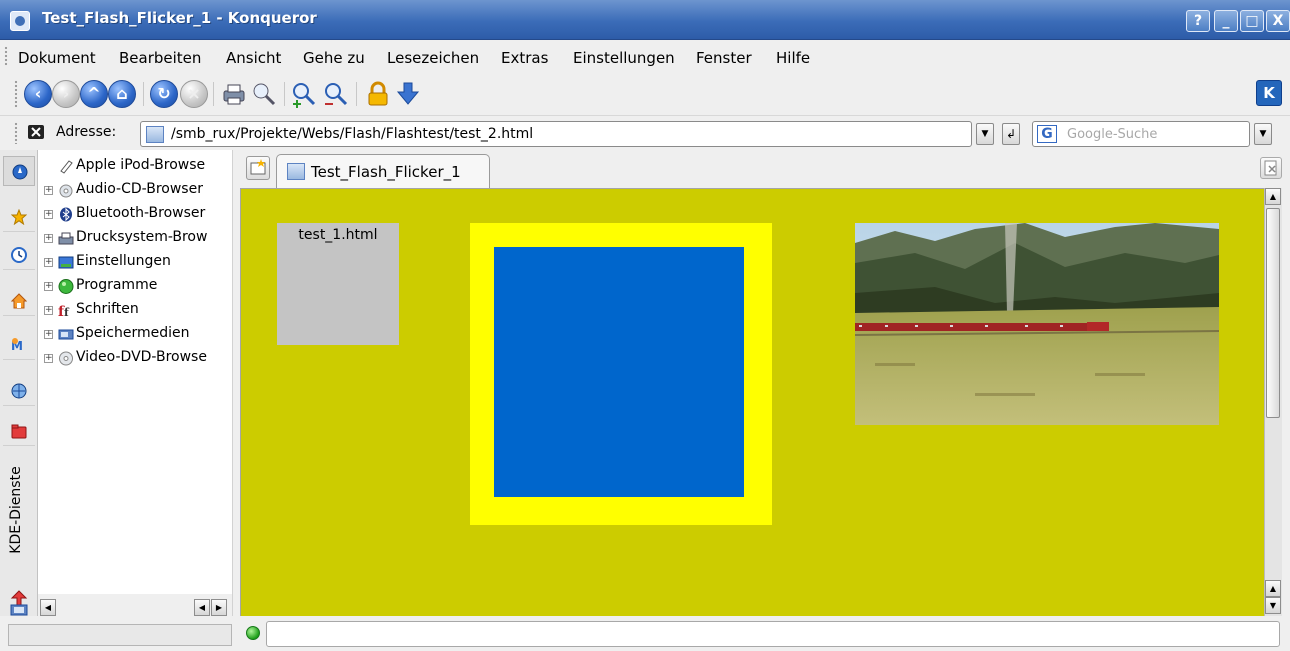  What do you see at coordinates (67, 312) in the screenshot?
I see `svg-text: f` at bounding box center [67, 312].